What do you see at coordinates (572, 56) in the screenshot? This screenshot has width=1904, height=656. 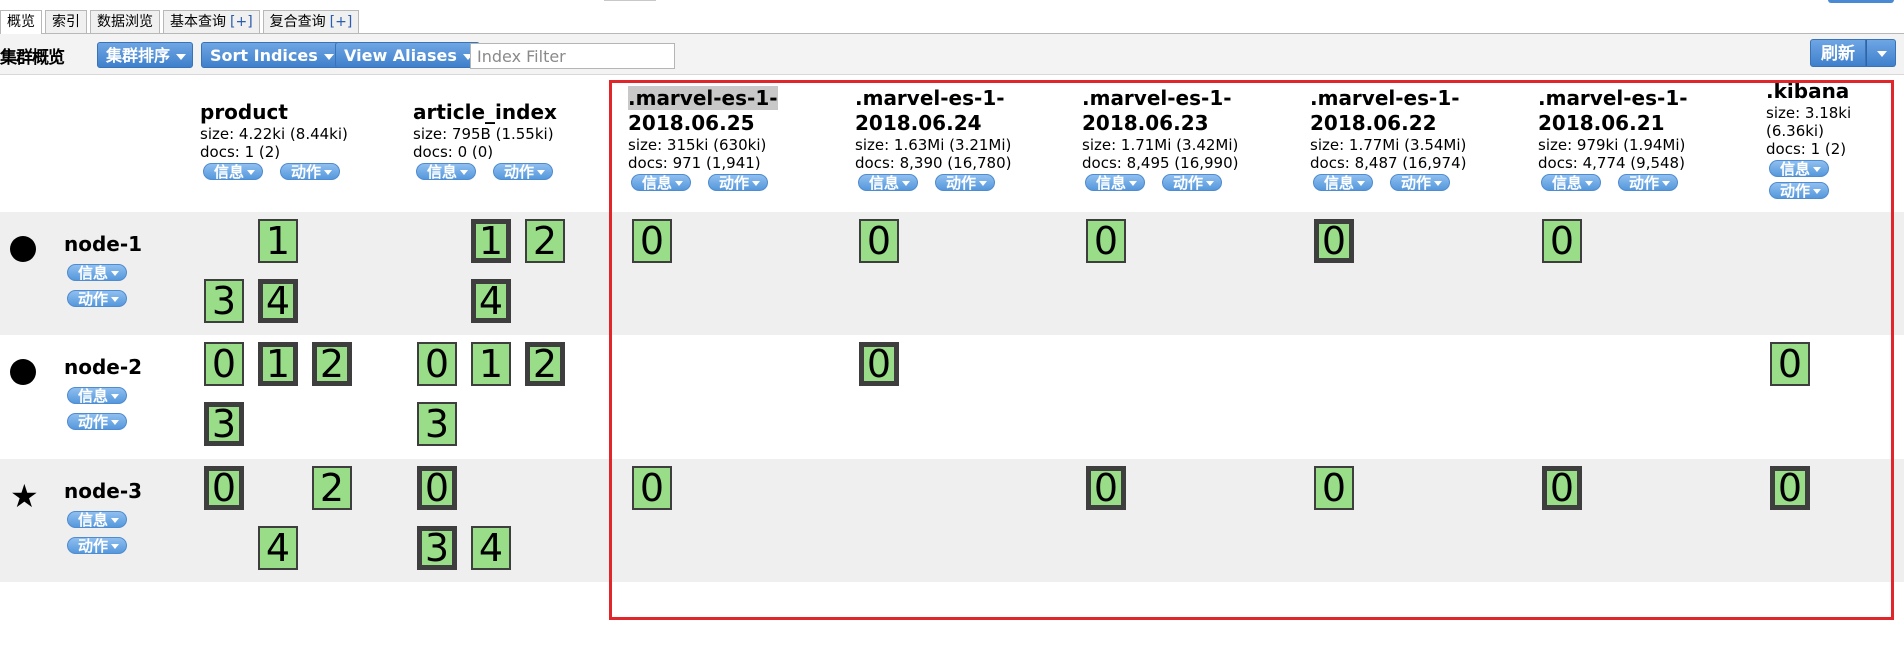 I see `index-filter-input` at bounding box center [572, 56].